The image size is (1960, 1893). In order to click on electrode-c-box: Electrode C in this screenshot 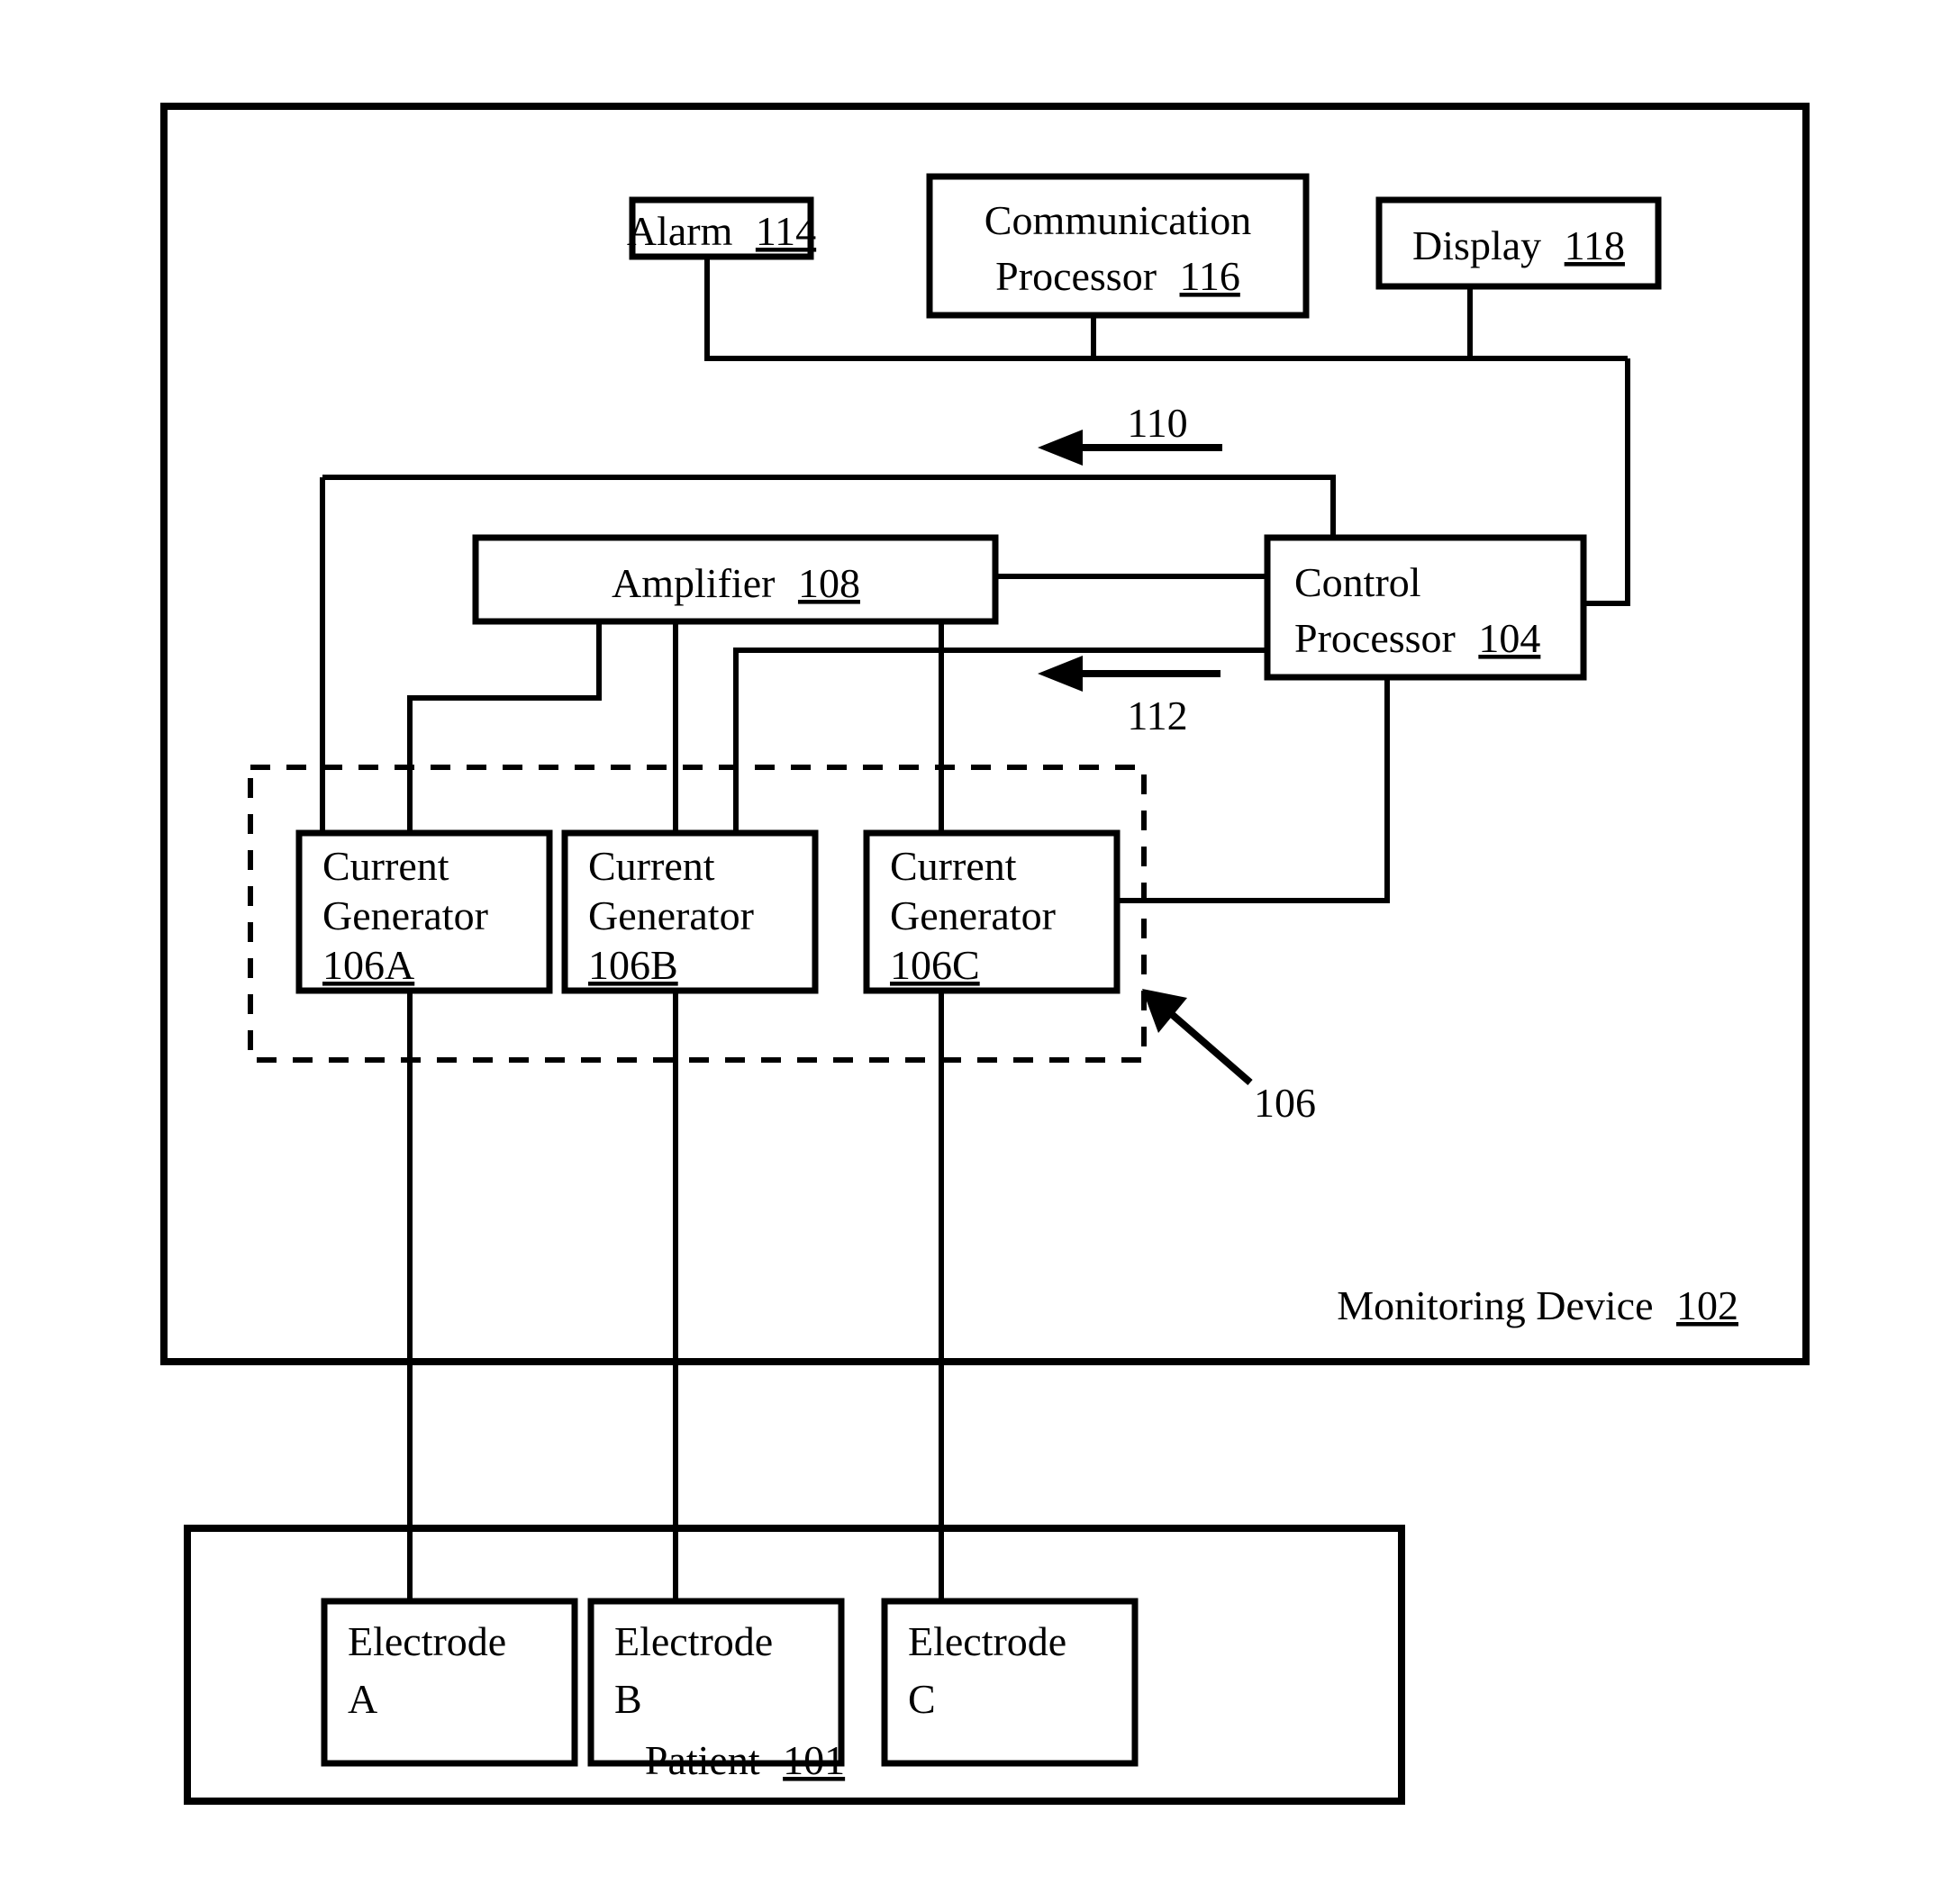, I will do `click(1010, 1682)`.